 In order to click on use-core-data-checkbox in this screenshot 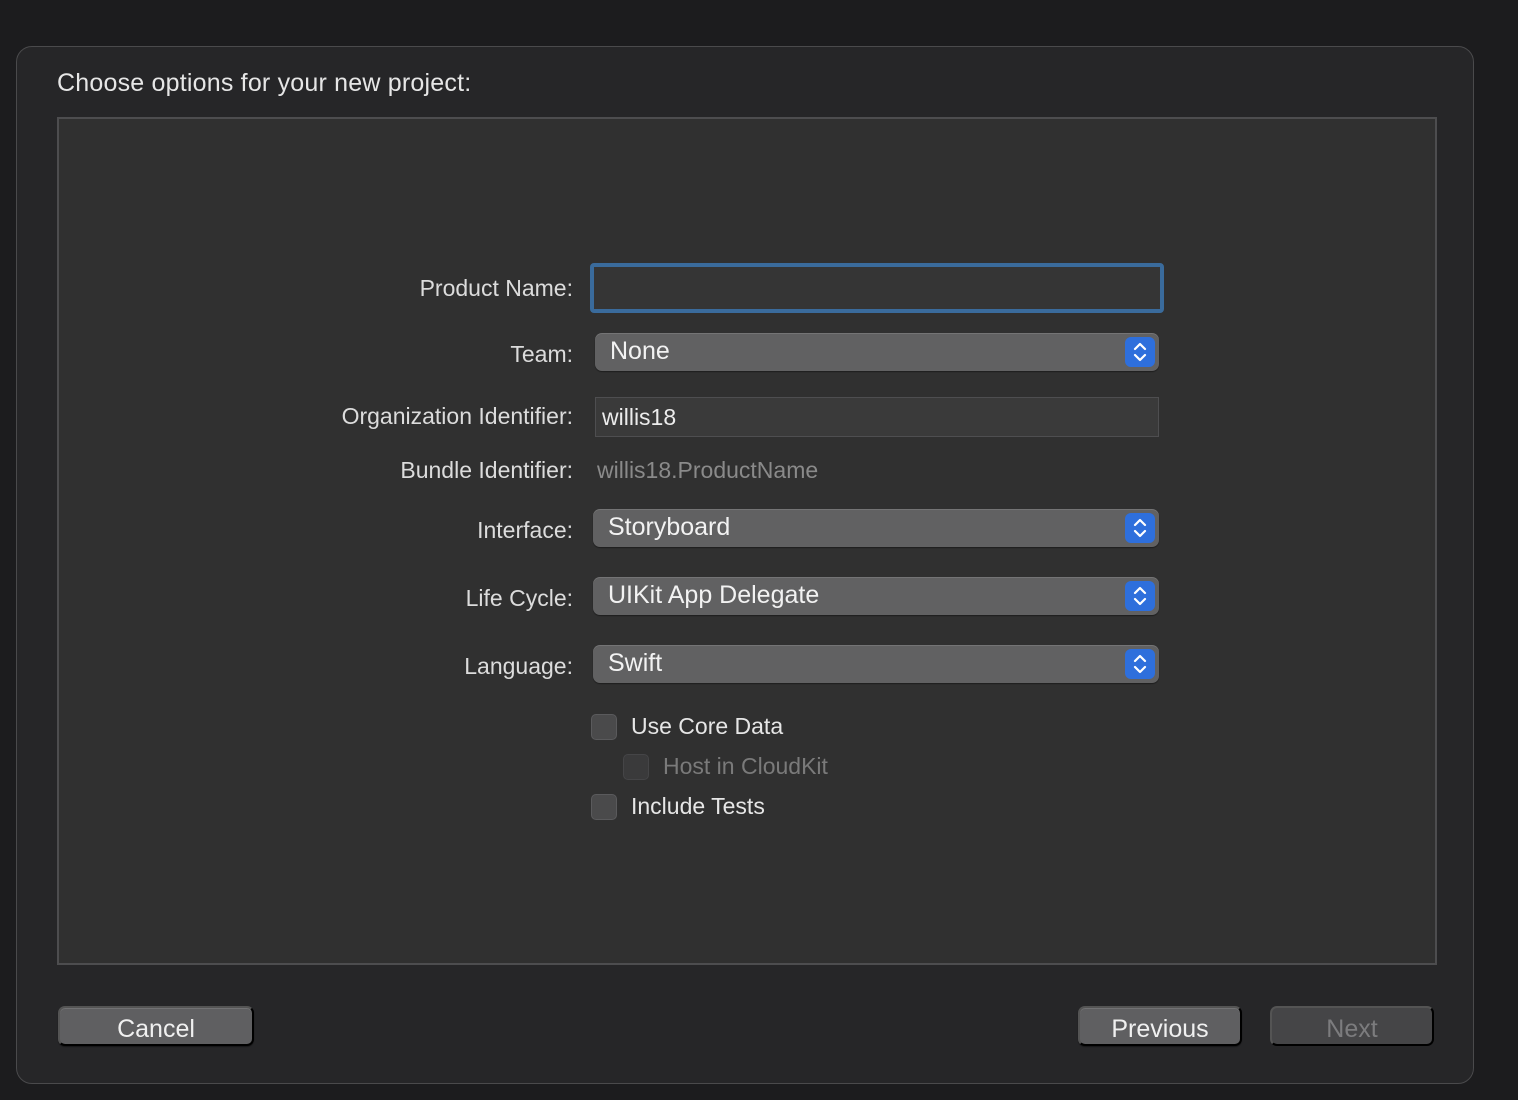, I will do `click(604, 726)`.